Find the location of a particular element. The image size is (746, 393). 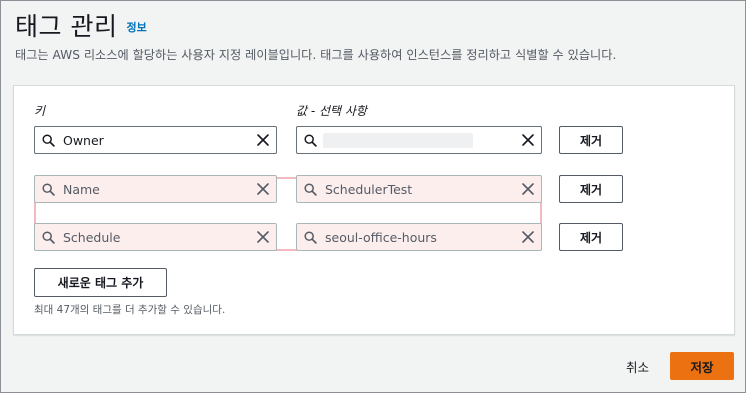

tag-value-input is located at coordinates (419, 140).